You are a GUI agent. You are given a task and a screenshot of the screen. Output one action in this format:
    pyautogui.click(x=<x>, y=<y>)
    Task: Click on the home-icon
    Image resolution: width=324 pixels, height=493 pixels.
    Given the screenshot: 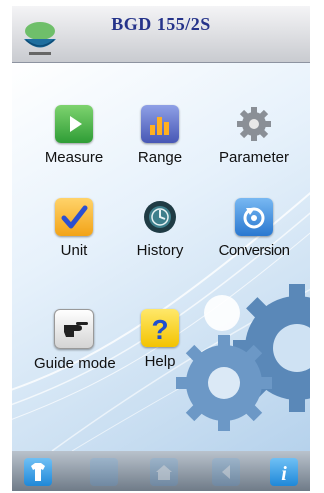 What is the action you would take?
    pyautogui.click(x=164, y=472)
    